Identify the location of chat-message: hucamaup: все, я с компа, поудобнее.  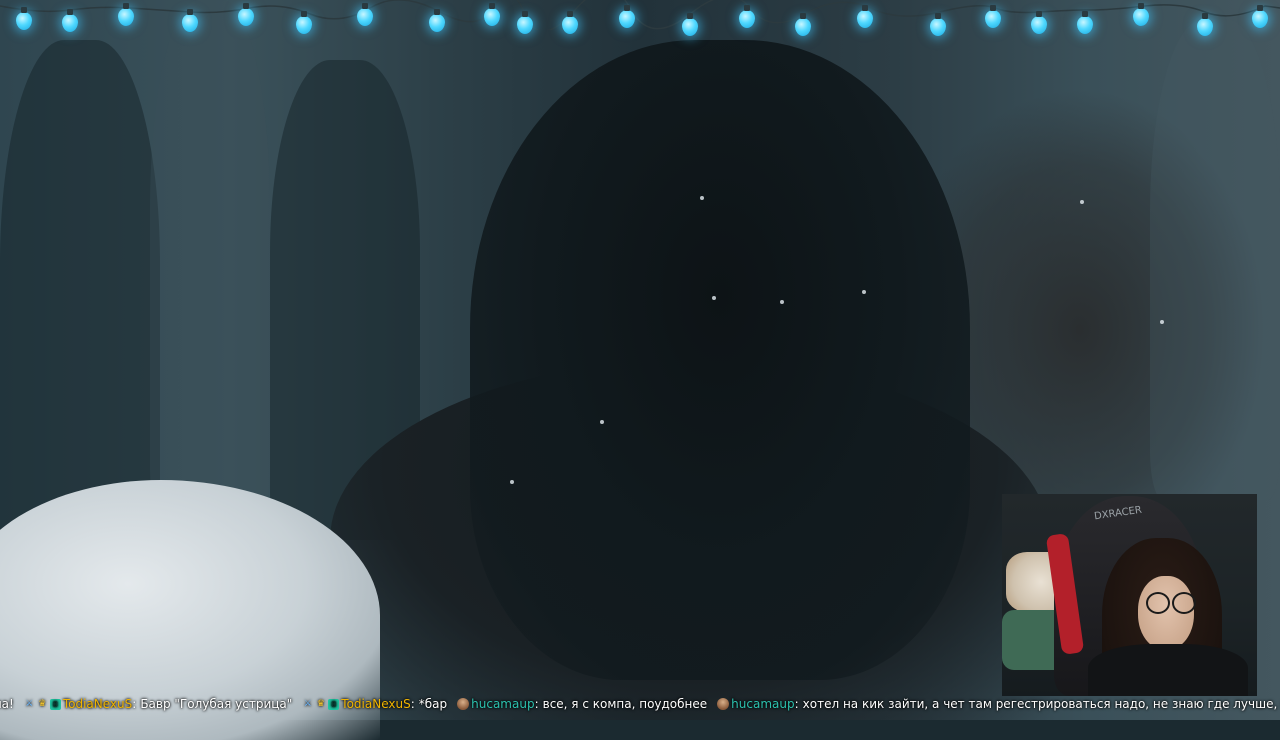
(582, 704).